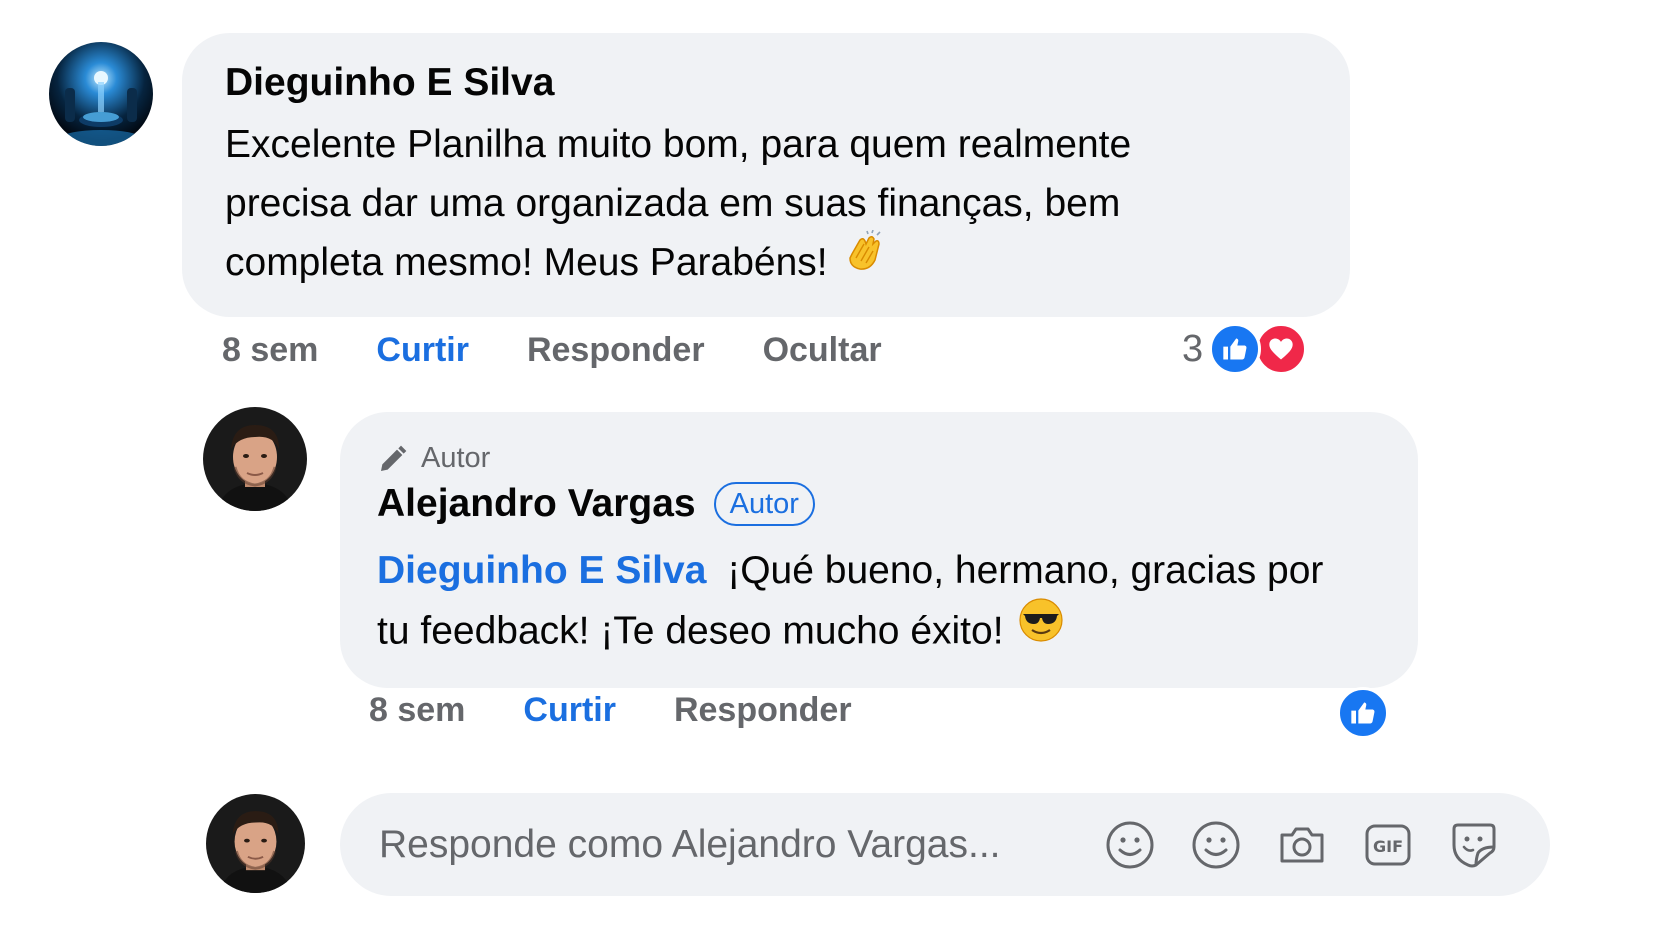 The height and width of the screenshot is (941, 1672). What do you see at coordinates (1025, 570) in the screenshot?
I see `reply-text-line: ¡Qué bueno, hermano, gracias por` at bounding box center [1025, 570].